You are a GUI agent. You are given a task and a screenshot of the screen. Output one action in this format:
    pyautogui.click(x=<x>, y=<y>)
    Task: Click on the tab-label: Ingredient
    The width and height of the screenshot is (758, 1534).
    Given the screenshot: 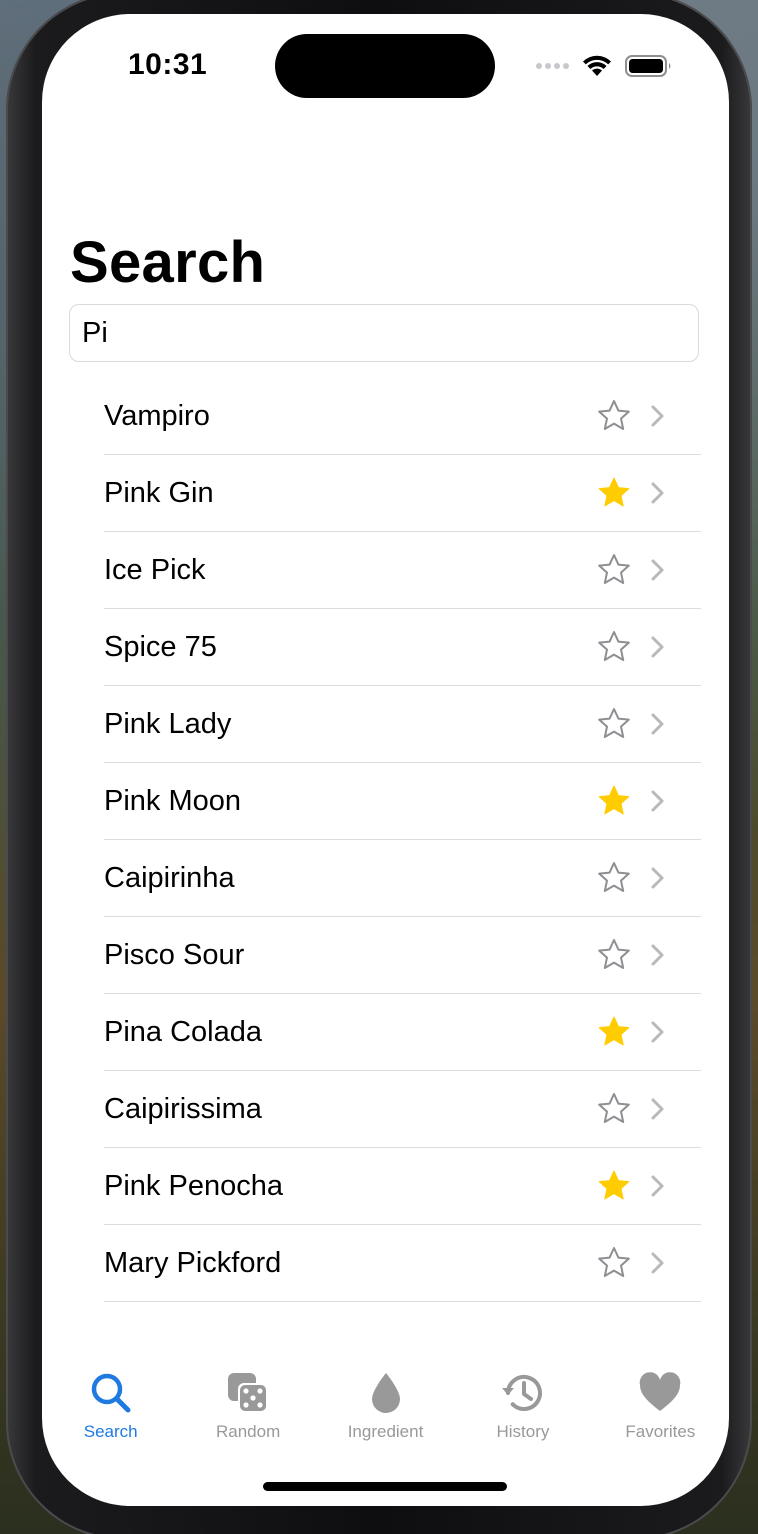 What is the action you would take?
    pyautogui.click(x=385, y=1431)
    